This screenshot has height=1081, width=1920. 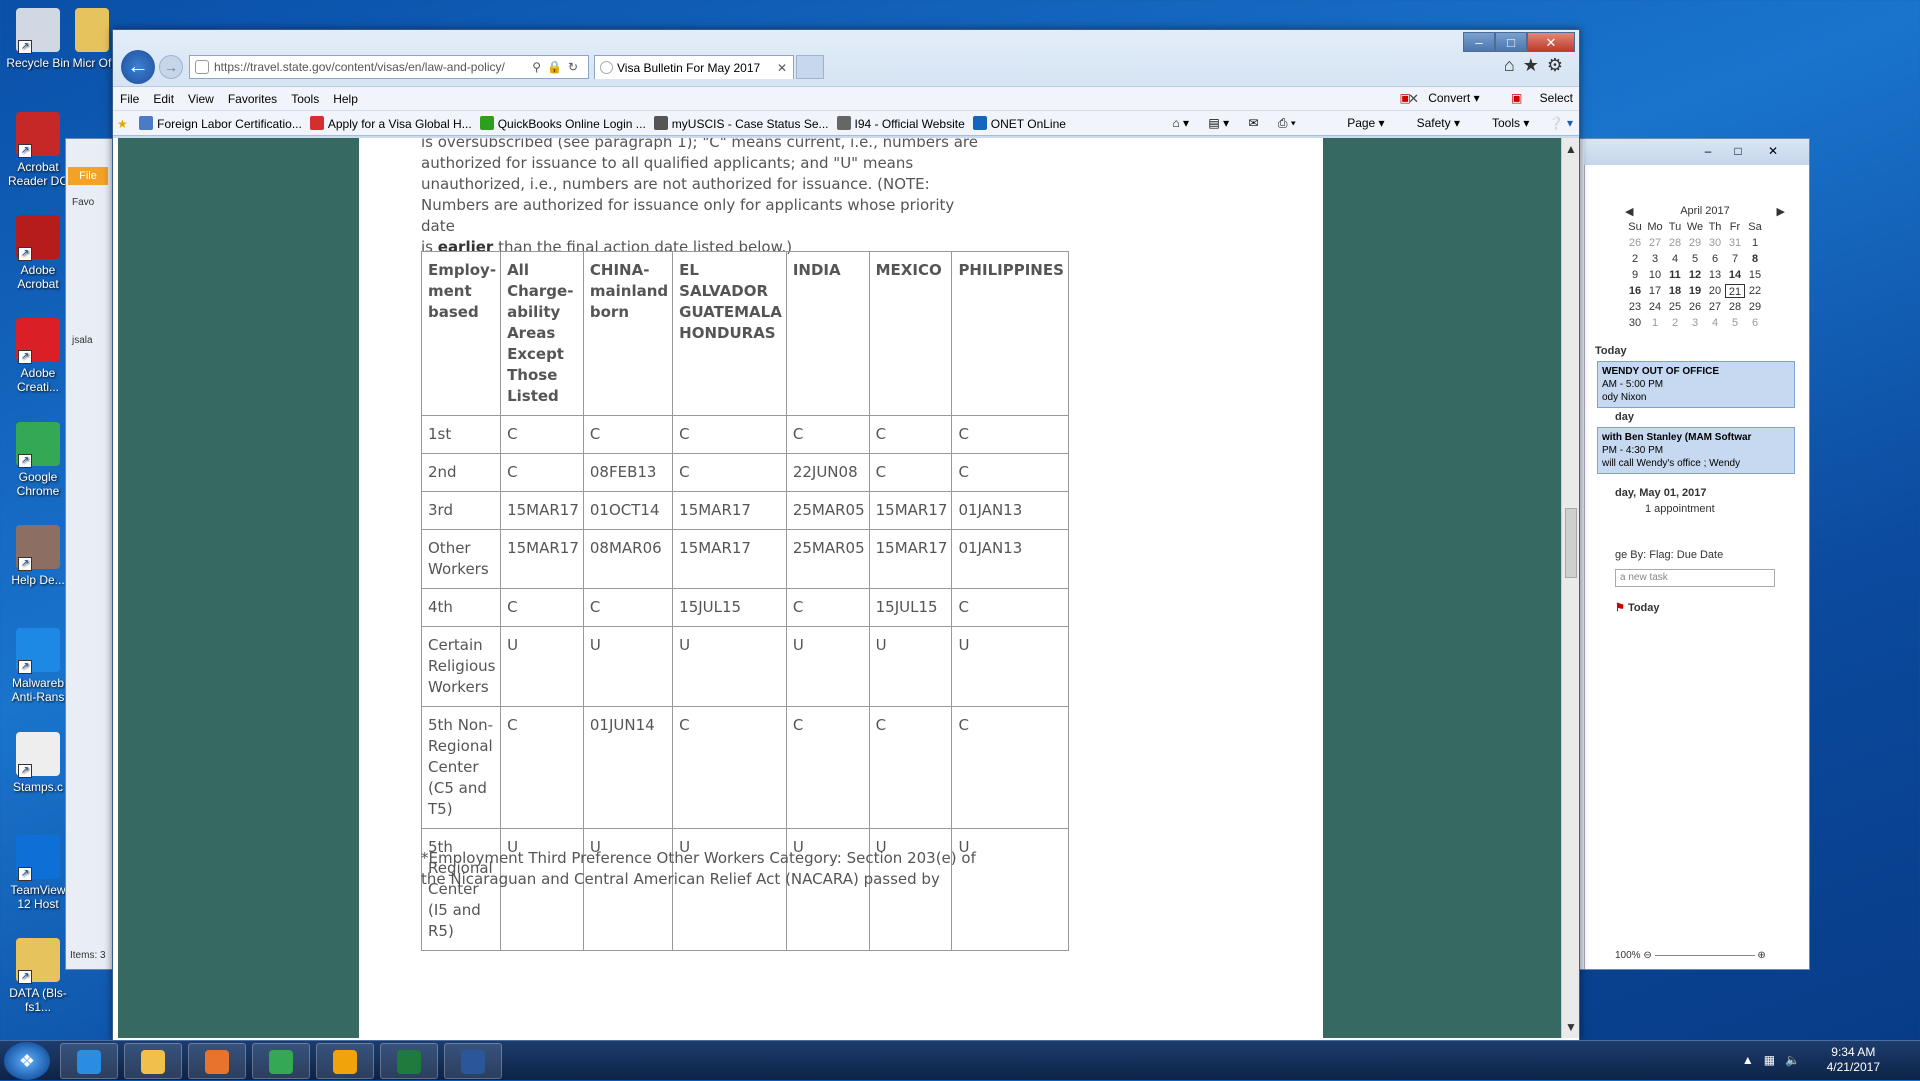 I want to click on calendar-day: 12, so click(x=1695, y=275).